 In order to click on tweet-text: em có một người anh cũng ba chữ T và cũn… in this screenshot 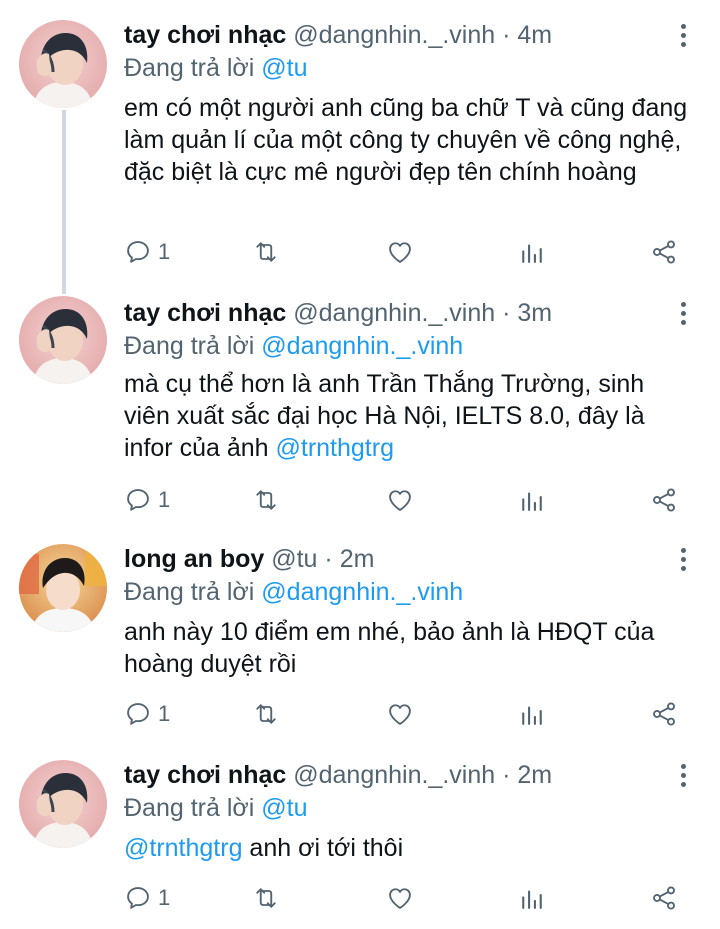, I will do `click(406, 140)`.